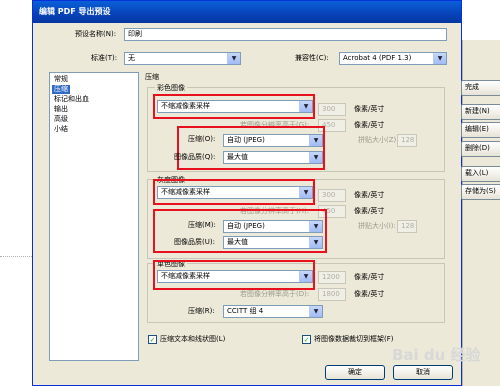 The image size is (500, 386). Describe the element at coordinates (171, 88) in the screenshot. I see `color-group-title: 彩色图像` at that location.